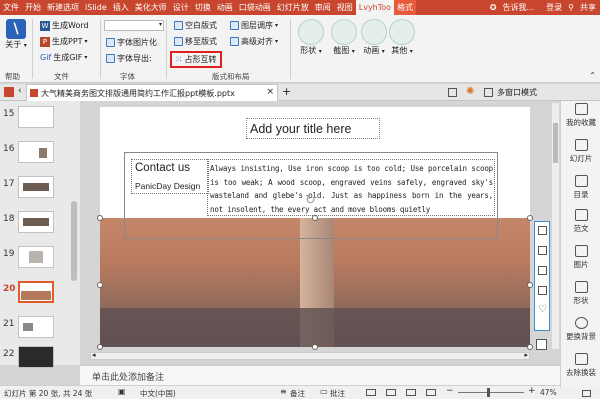  Describe the element at coordinates (375, 7) in the screenshot. I see `tab-lvyhtoo: LvyhToo` at that location.